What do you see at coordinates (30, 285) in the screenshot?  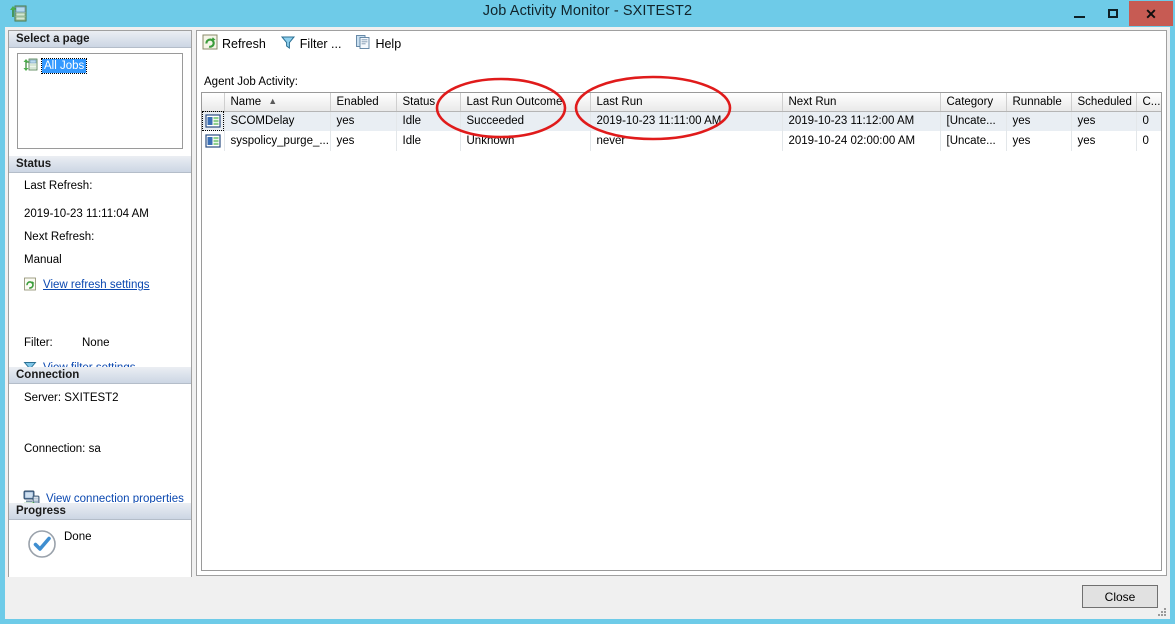 I see `refresh-settings-icon` at bounding box center [30, 285].